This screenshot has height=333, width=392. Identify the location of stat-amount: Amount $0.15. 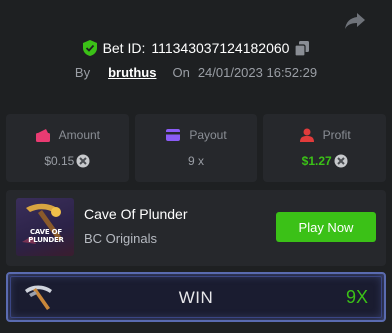
(67, 148).